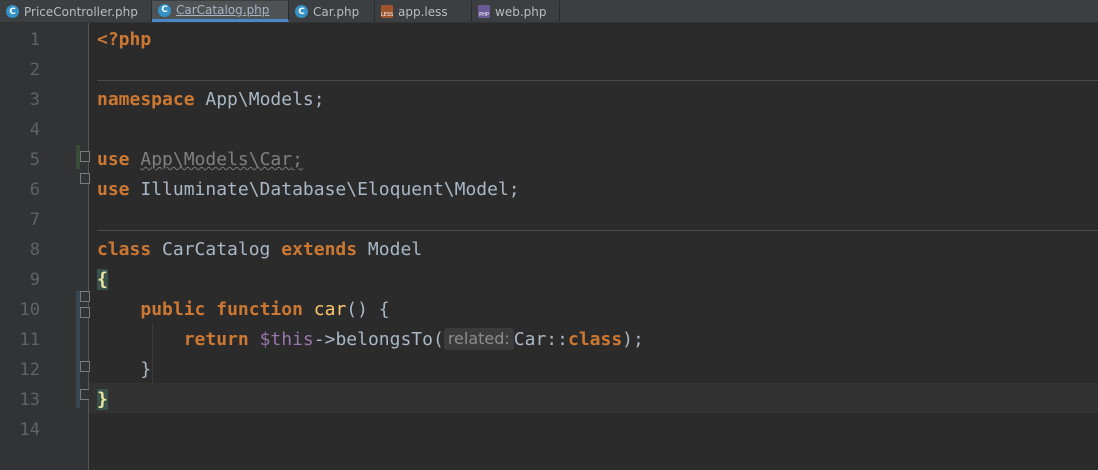 The image size is (1098, 470). I want to click on tab-label: app.less, so click(423, 11).